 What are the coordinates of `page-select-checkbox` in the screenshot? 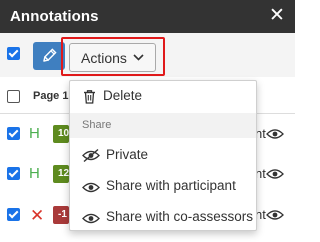 It's located at (13, 96).